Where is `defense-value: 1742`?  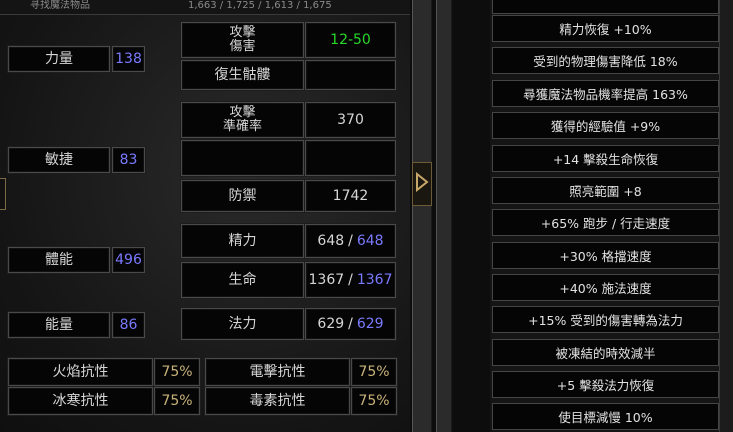 defense-value: 1742 is located at coordinates (350, 196).